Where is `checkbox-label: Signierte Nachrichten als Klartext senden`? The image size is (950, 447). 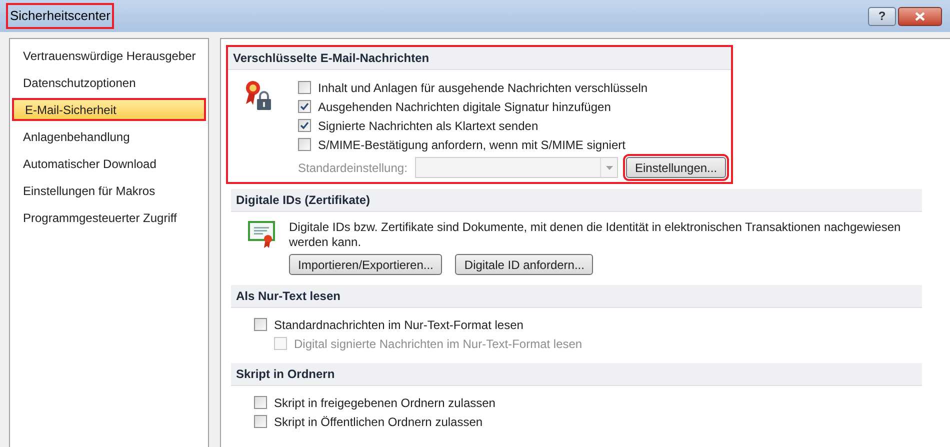
checkbox-label: Signierte Nachrichten als Klartext senden is located at coordinates (428, 126).